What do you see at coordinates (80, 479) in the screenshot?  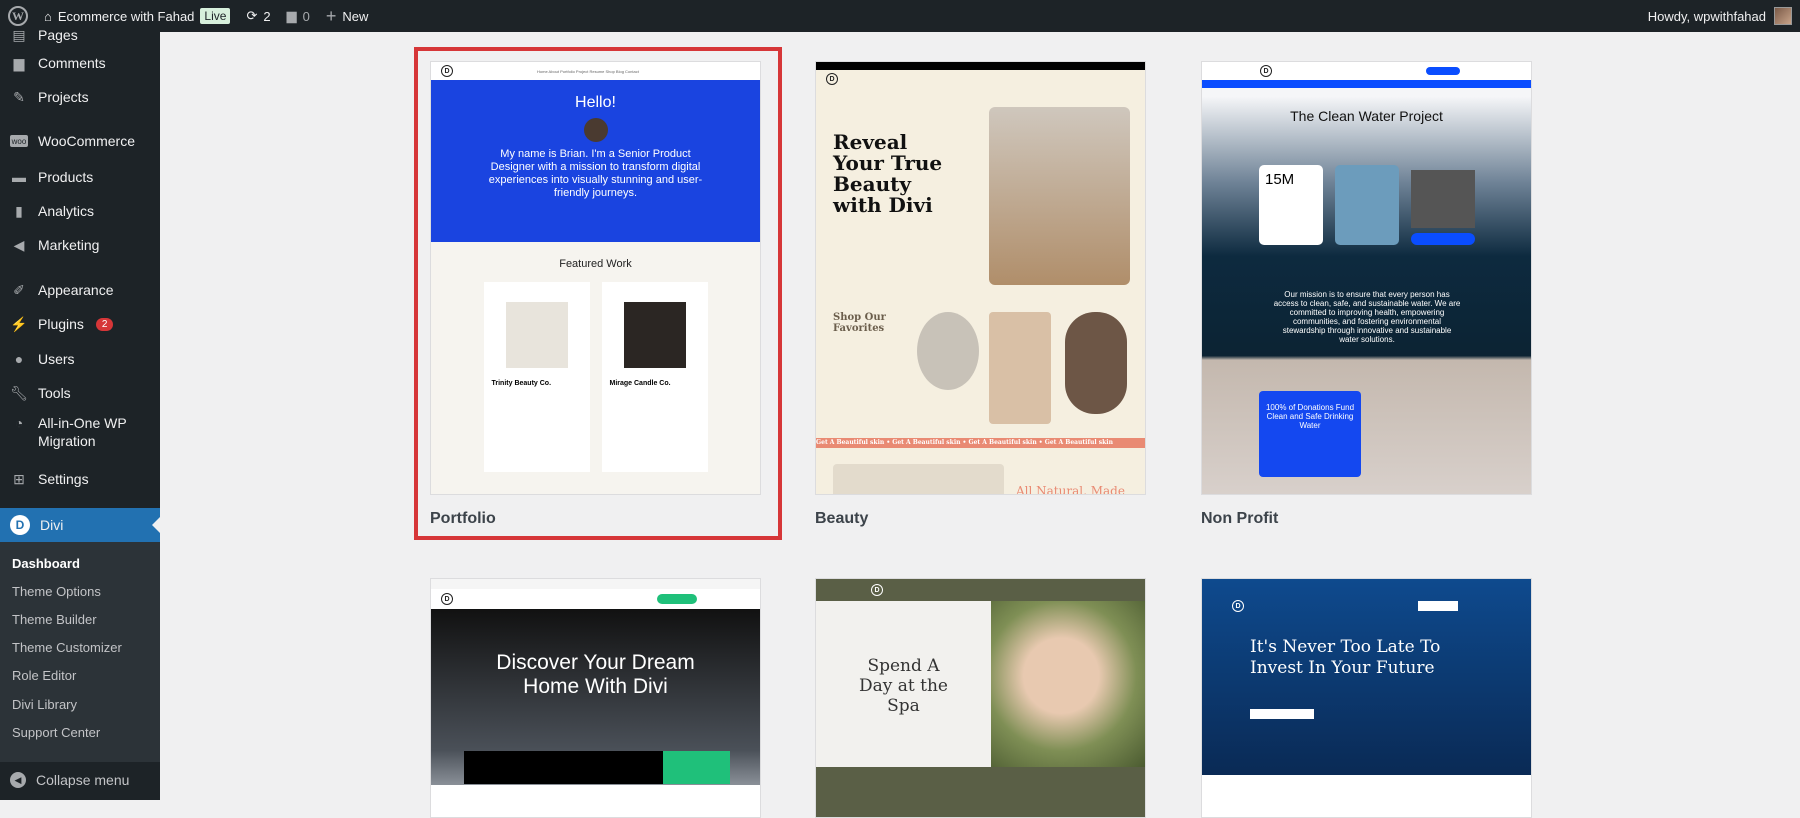 I see `sidebar-item-settings: ⊞ Settings` at bounding box center [80, 479].